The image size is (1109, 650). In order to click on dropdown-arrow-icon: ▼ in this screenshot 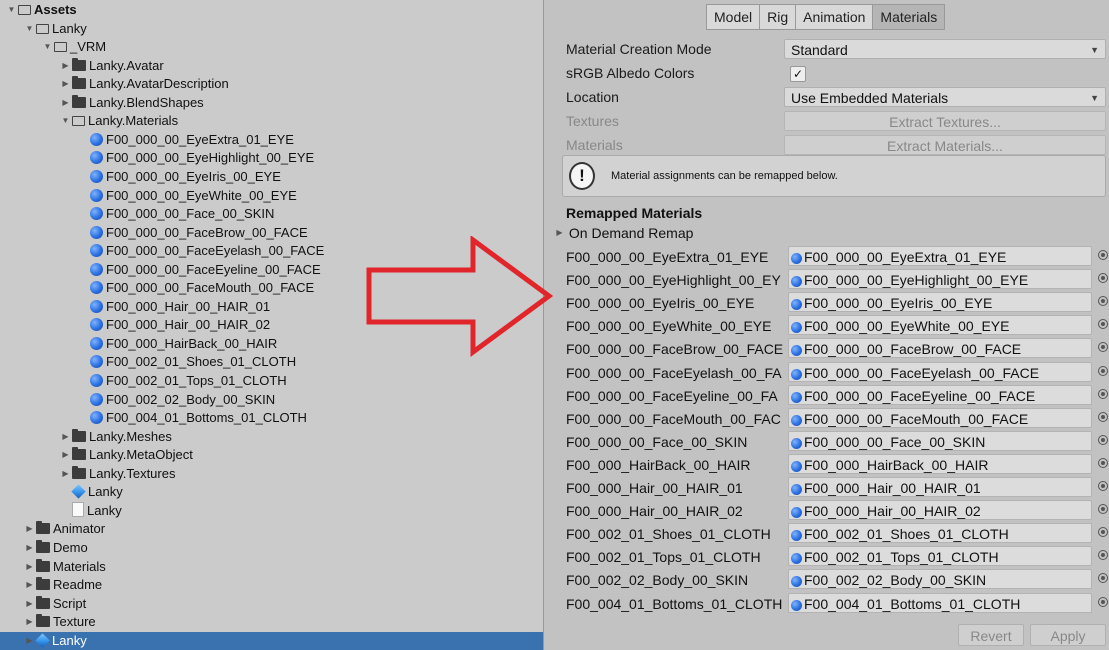, I will do `click(1094, 98)`.